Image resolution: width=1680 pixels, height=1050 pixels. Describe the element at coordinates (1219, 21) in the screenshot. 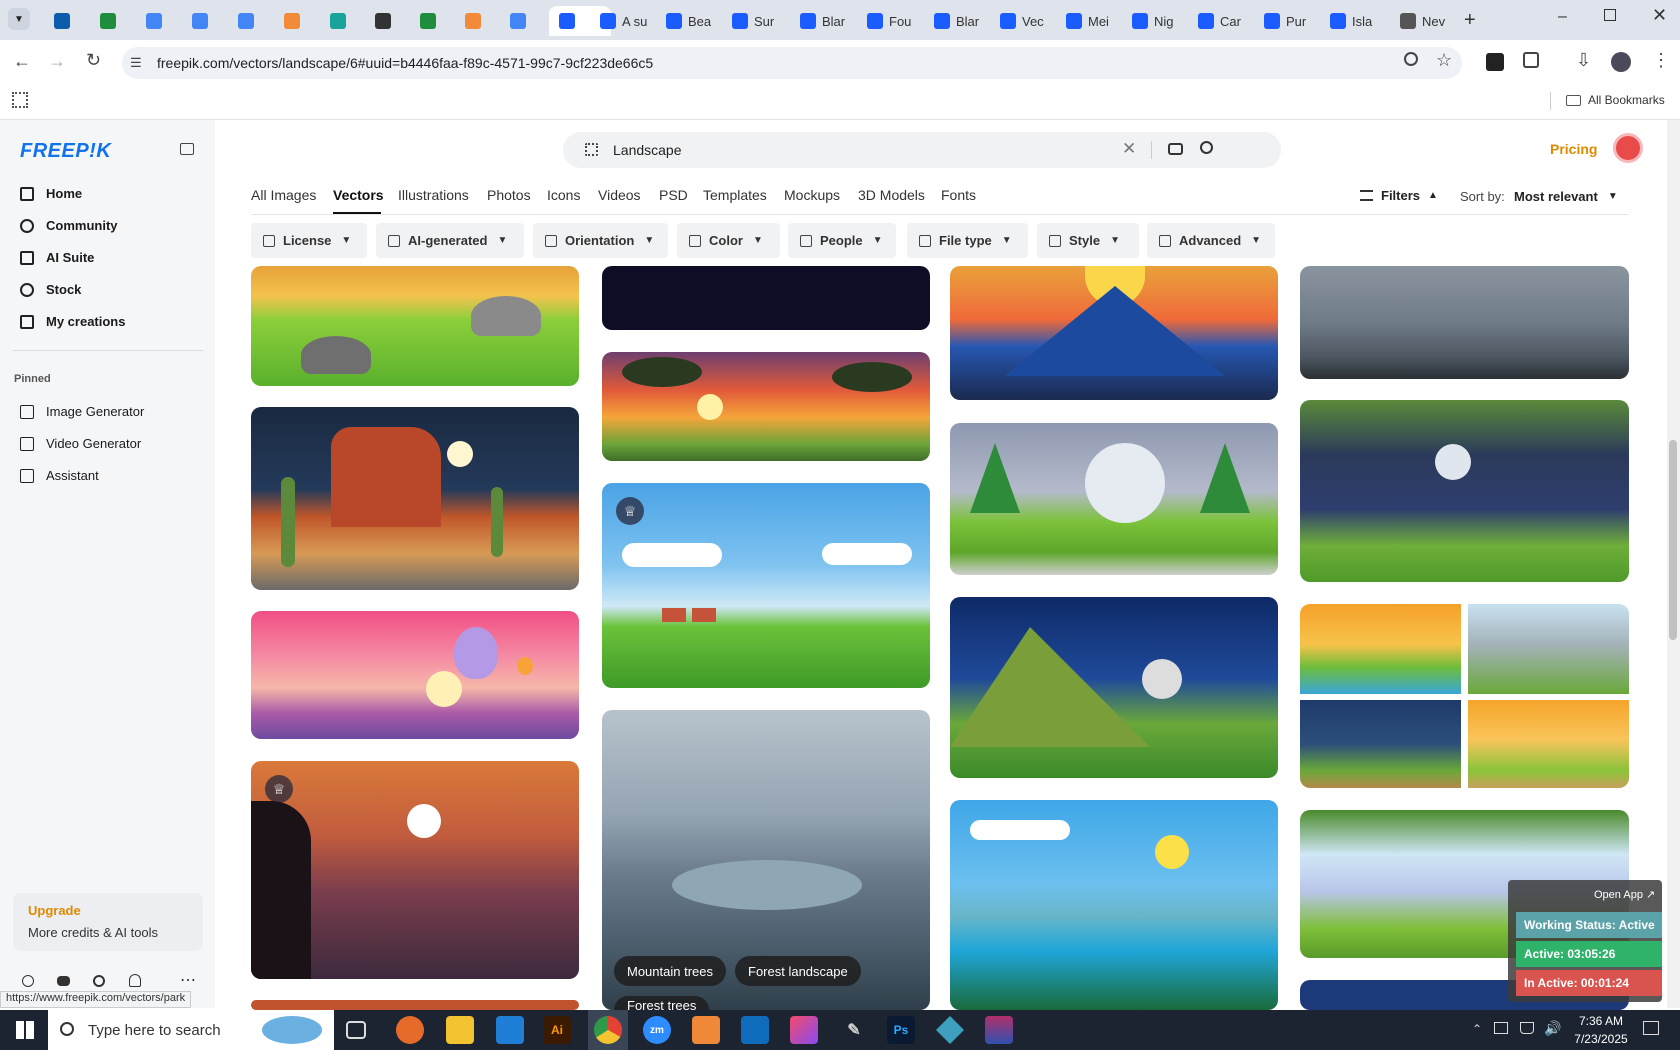

I see `browser-tab: Car` at that location.